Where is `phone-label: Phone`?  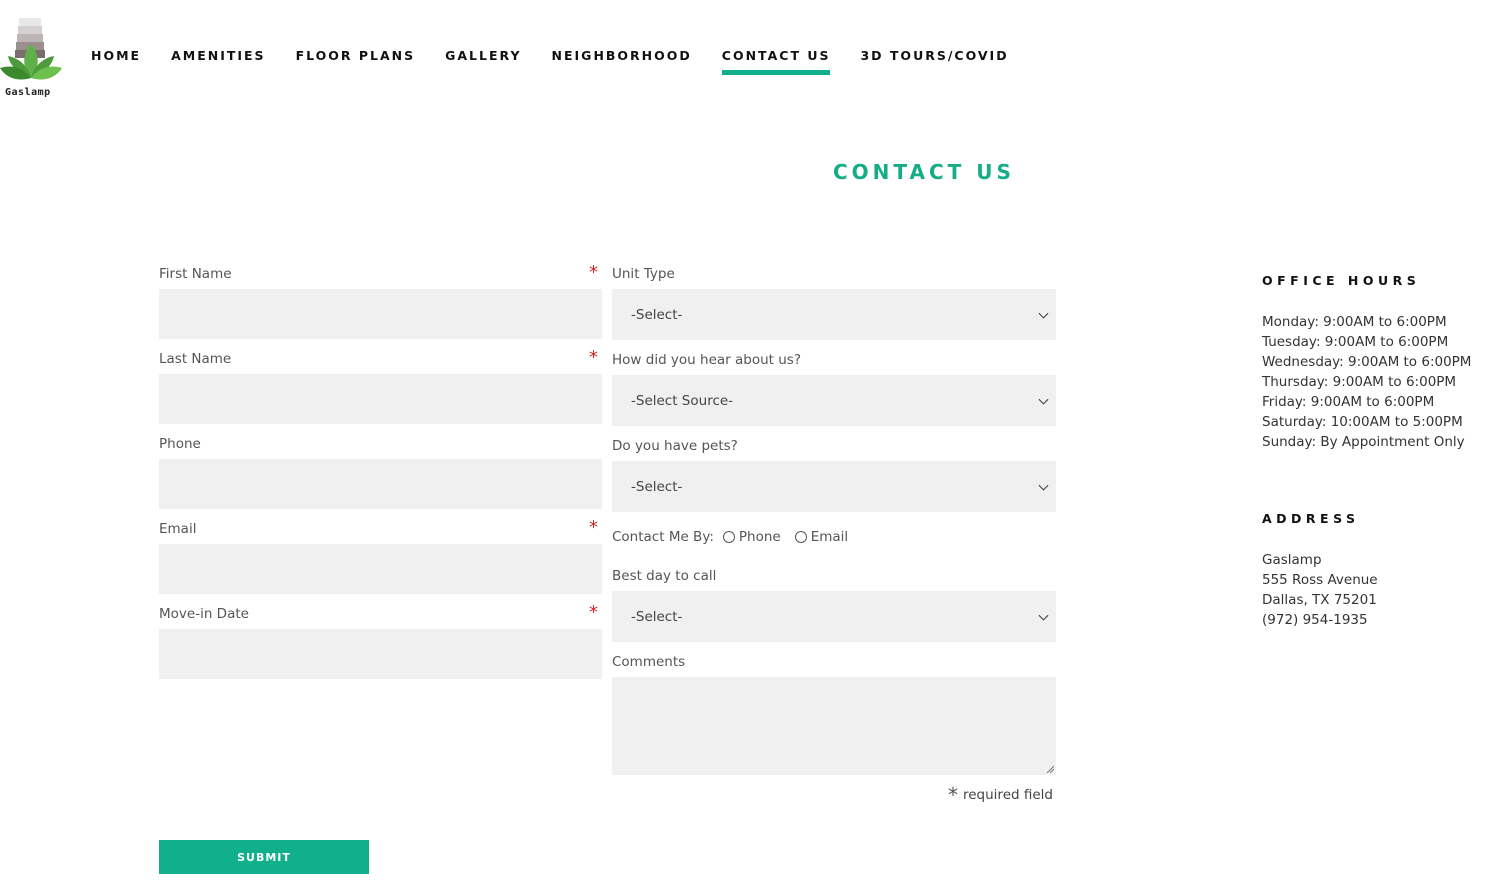 phone-label: Phone is located at coordinates (180, 444).